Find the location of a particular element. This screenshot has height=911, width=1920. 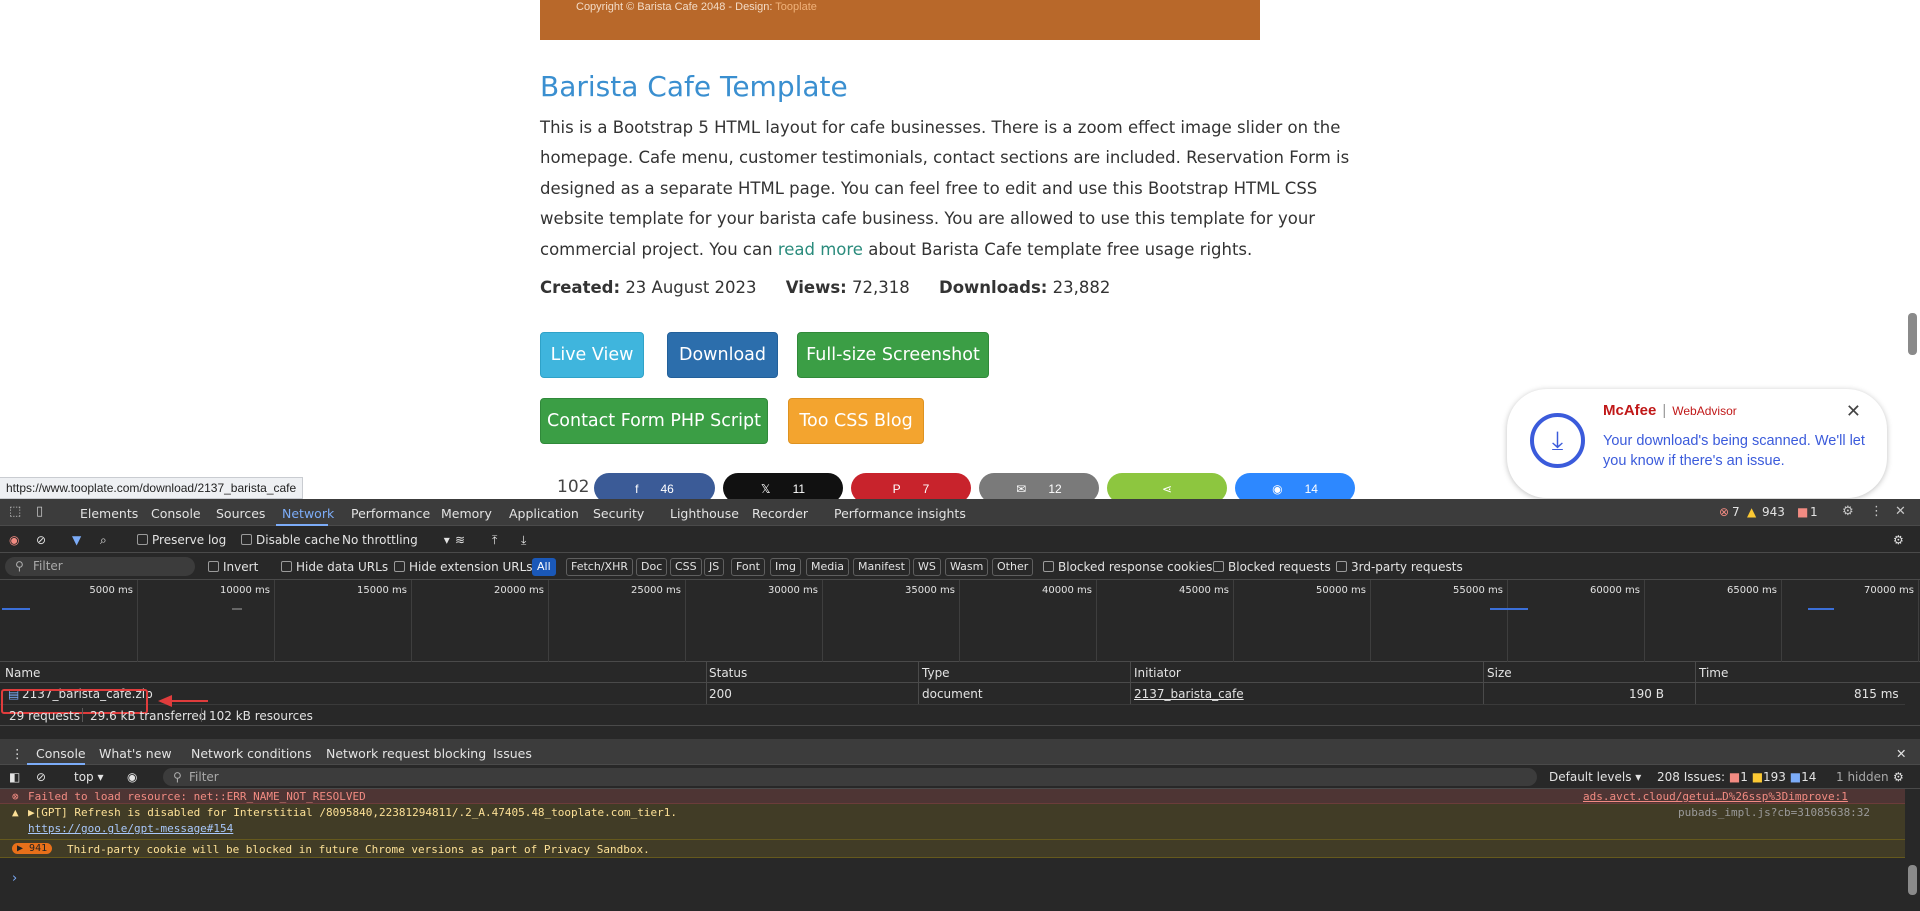

network-filter-input: ⚲ Filter is located at coordinates (100, 566).